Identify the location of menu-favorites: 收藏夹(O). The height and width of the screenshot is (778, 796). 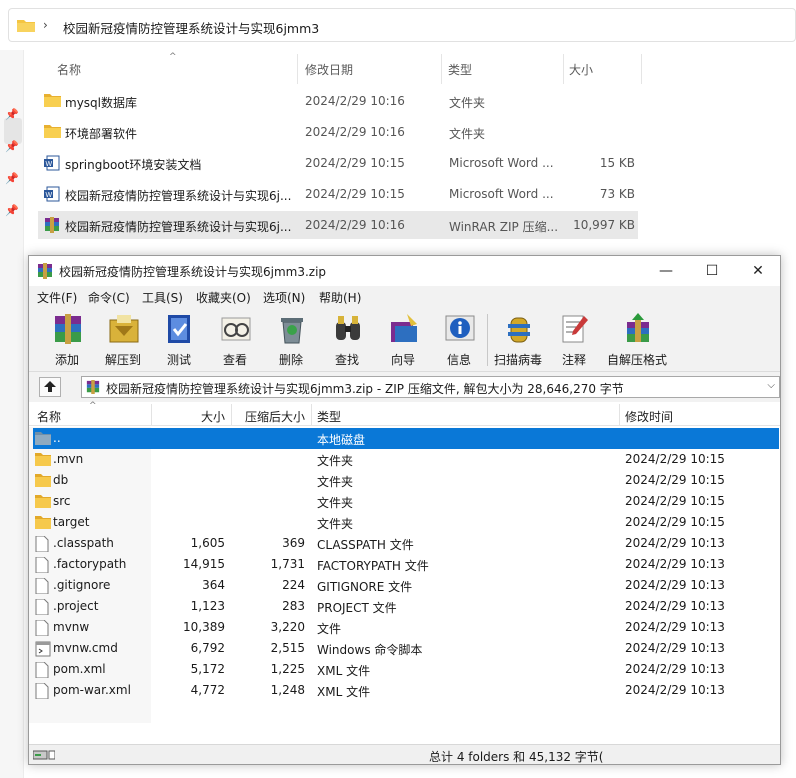
(223, 297).